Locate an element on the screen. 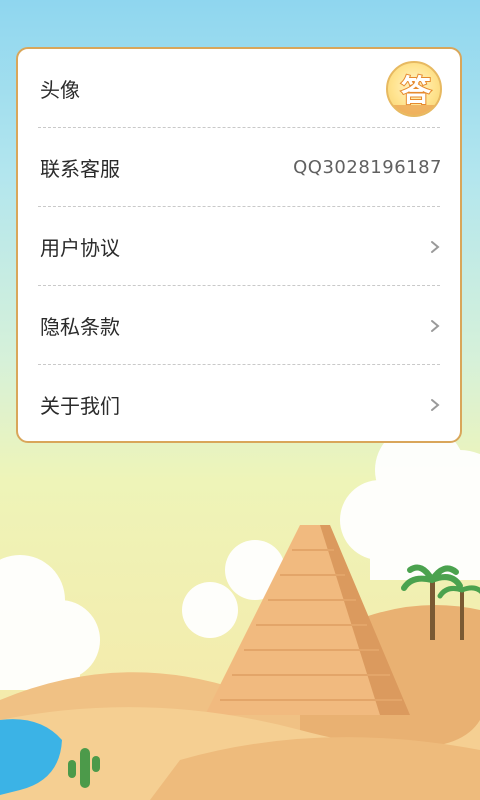 This screenshot has width=480, height=800. about-us-row: 关于我们 is located at coordinates (239, 403).